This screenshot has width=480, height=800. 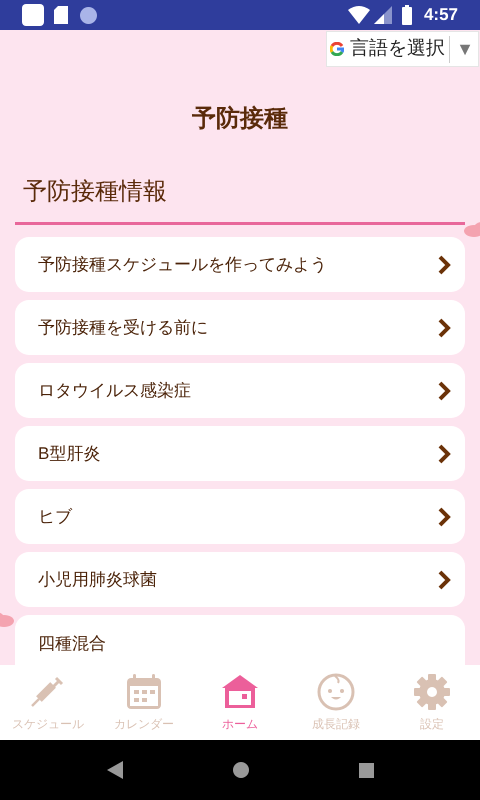 What do you see at coordinates (240, 579) in the screenshot?
I see `list-item: 小児用肺炎球菌` at bounding box center [240, 579].